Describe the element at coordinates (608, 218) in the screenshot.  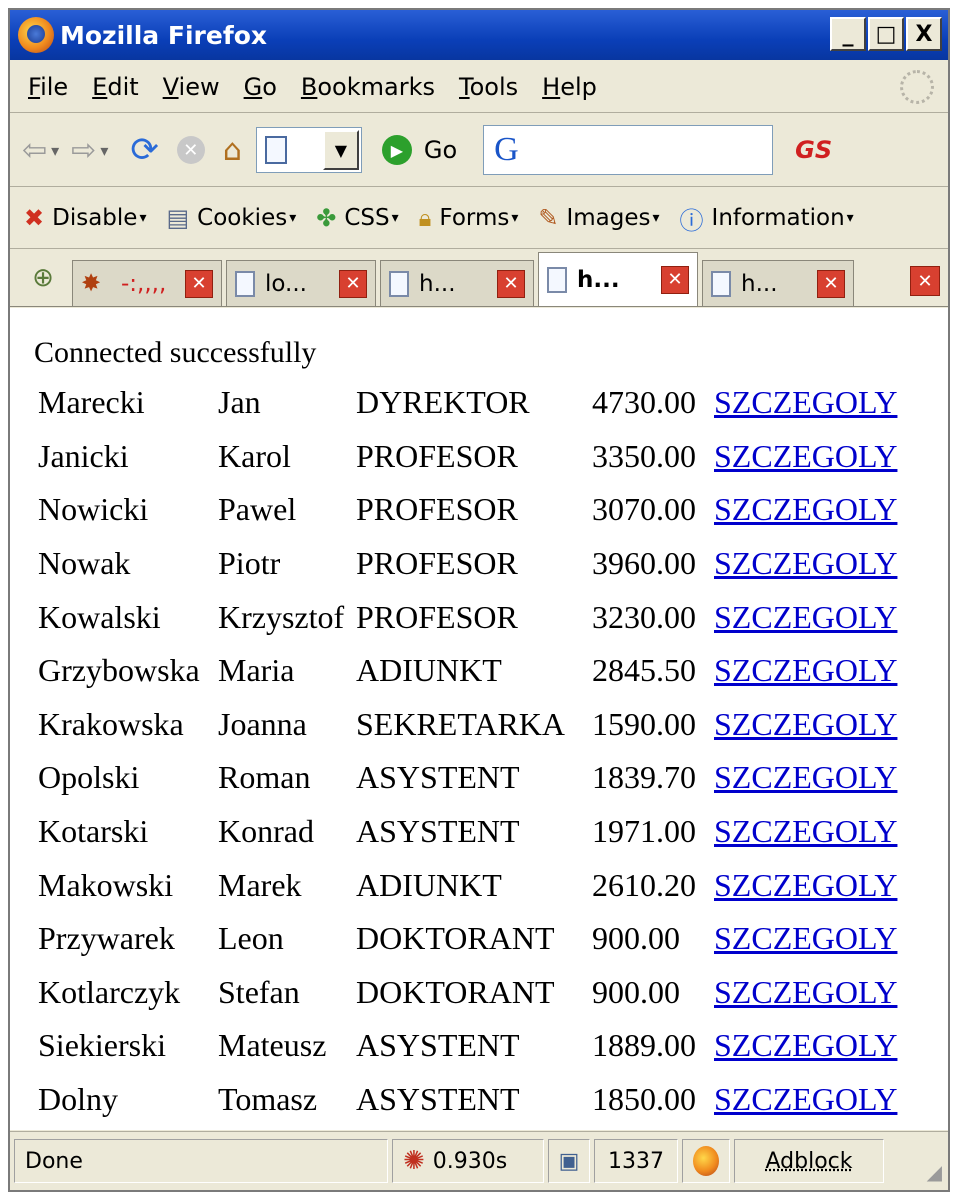
I see `images-label: Images` at that location.